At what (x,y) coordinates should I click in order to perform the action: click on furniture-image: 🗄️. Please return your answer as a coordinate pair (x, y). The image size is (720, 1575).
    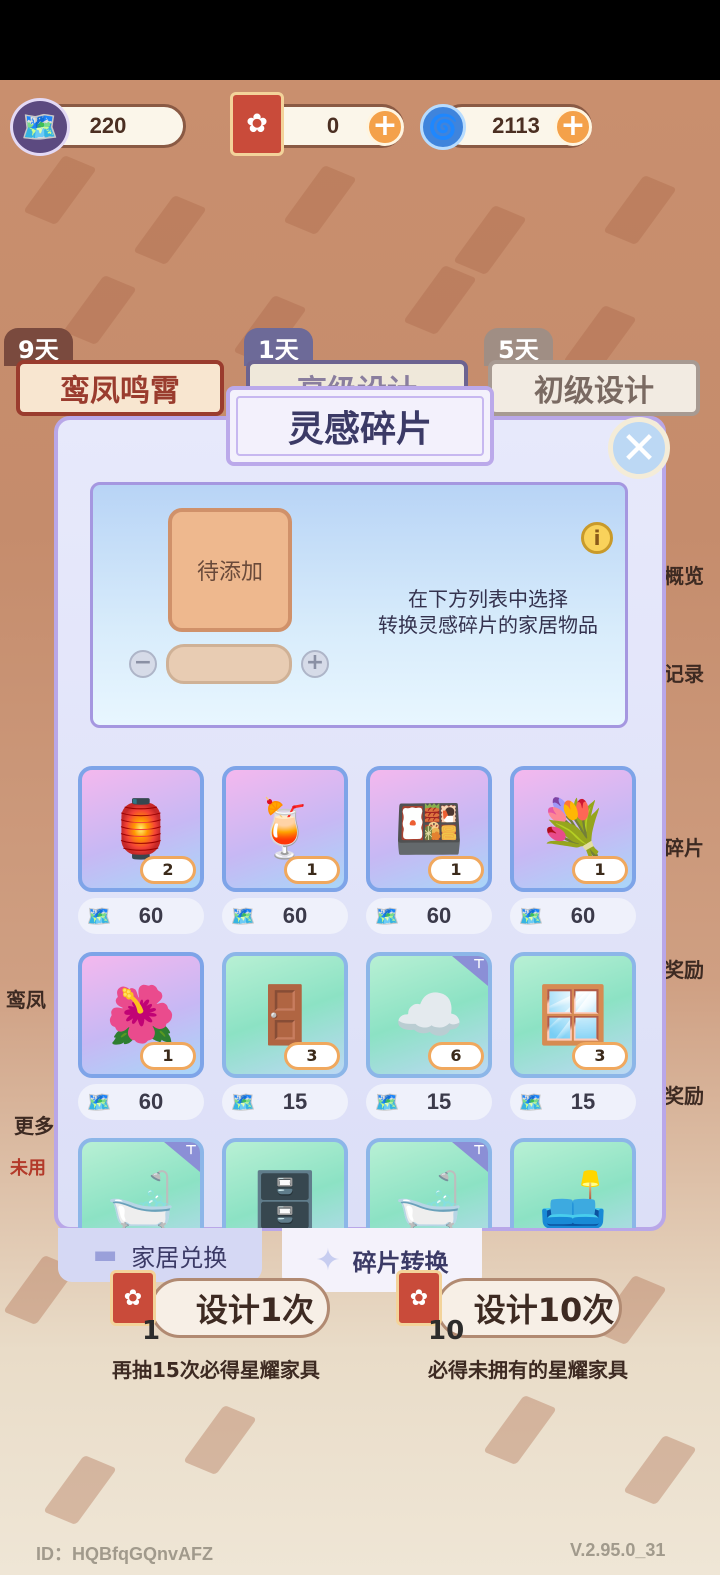
    Looking at the image, I should click on (285, 1183).